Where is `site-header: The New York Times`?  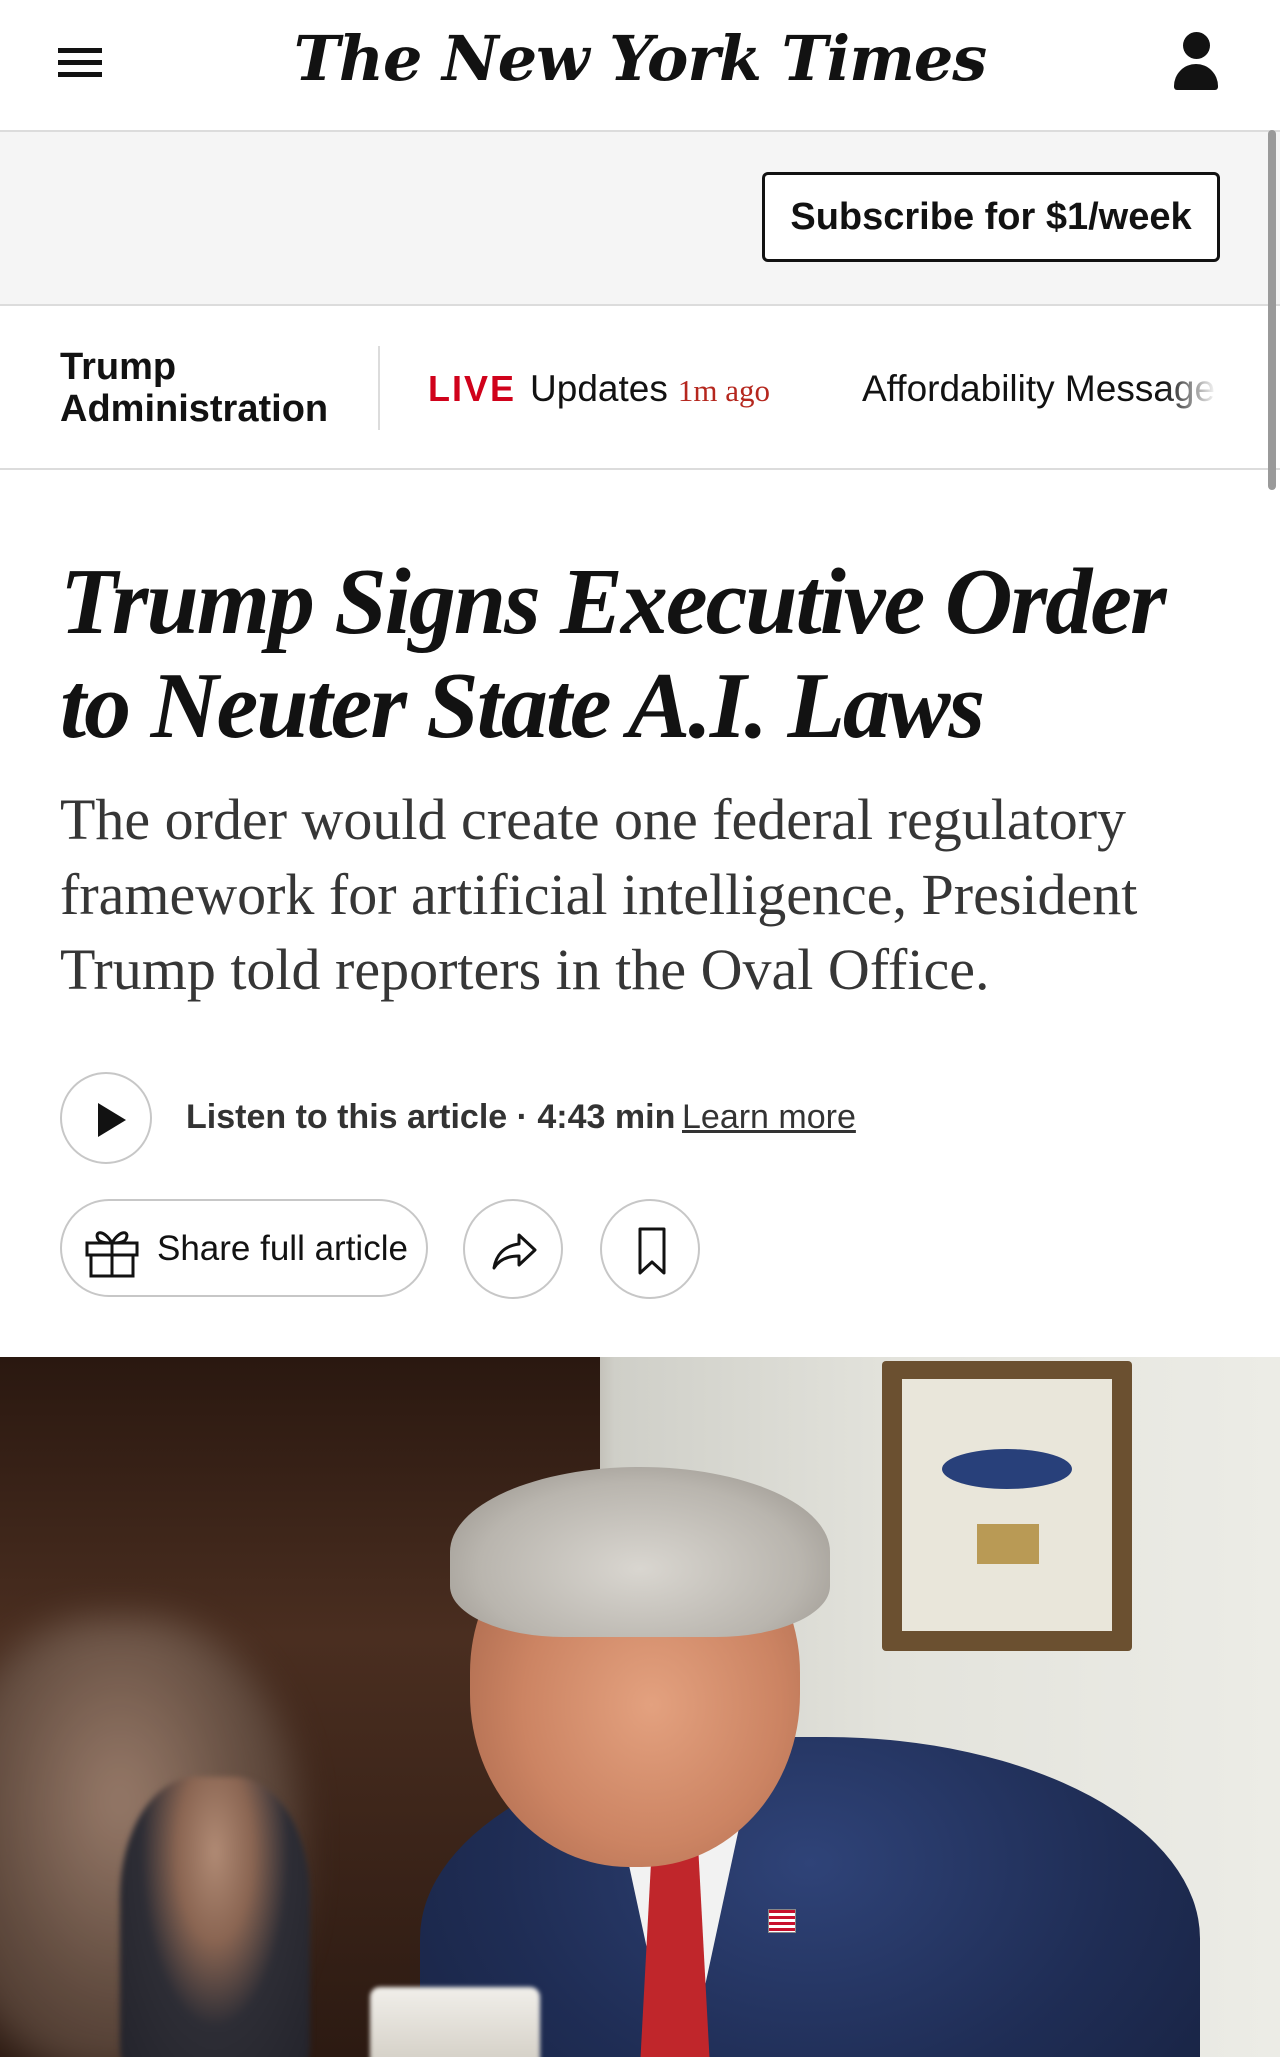
site-header: The New York Times is located at coordinates (640, 66).